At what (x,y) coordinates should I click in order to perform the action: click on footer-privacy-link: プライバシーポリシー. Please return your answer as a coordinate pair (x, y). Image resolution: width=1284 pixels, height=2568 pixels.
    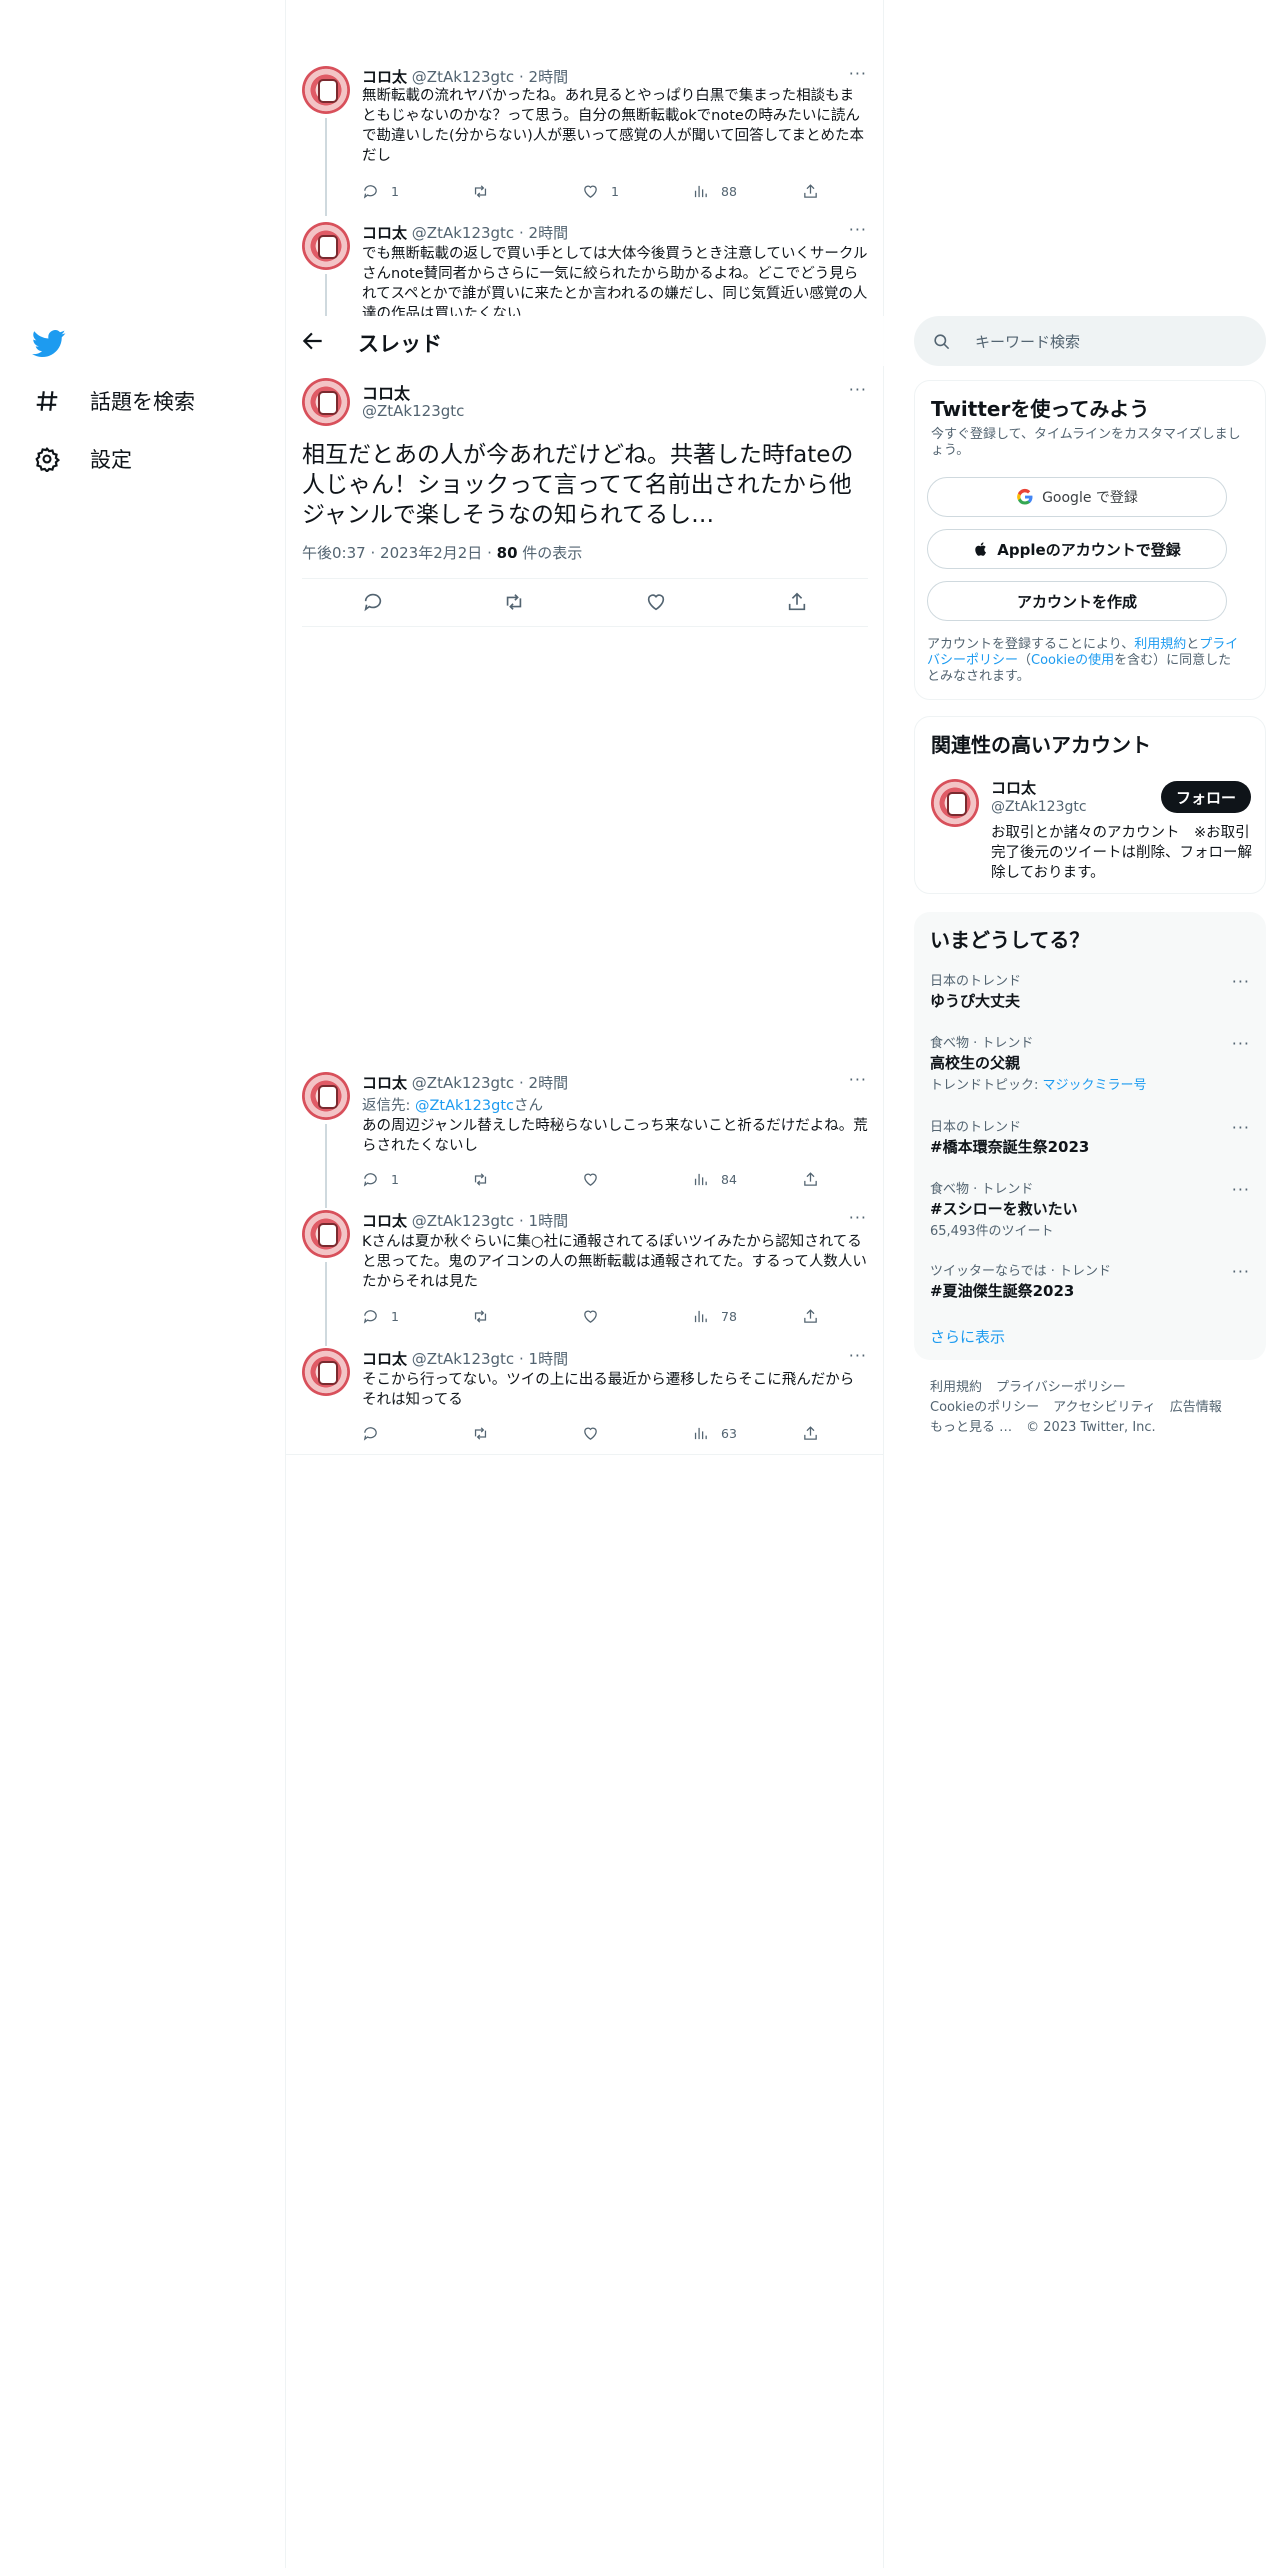
    Looking at the image, I should click on (1061, 1387).